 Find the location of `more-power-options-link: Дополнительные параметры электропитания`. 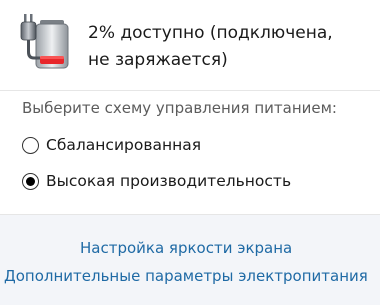

more-power-options-link: Дополнительные параметры электропитания is located at coordinates (186, 276).